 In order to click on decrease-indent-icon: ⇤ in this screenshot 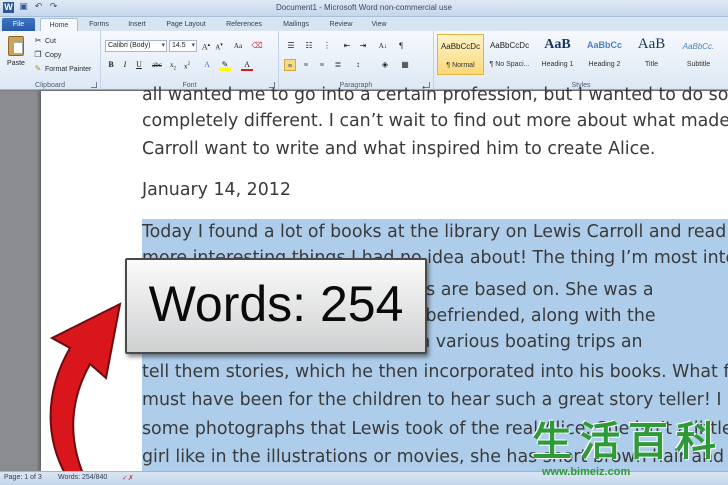, I will do `click(347, 46)`.